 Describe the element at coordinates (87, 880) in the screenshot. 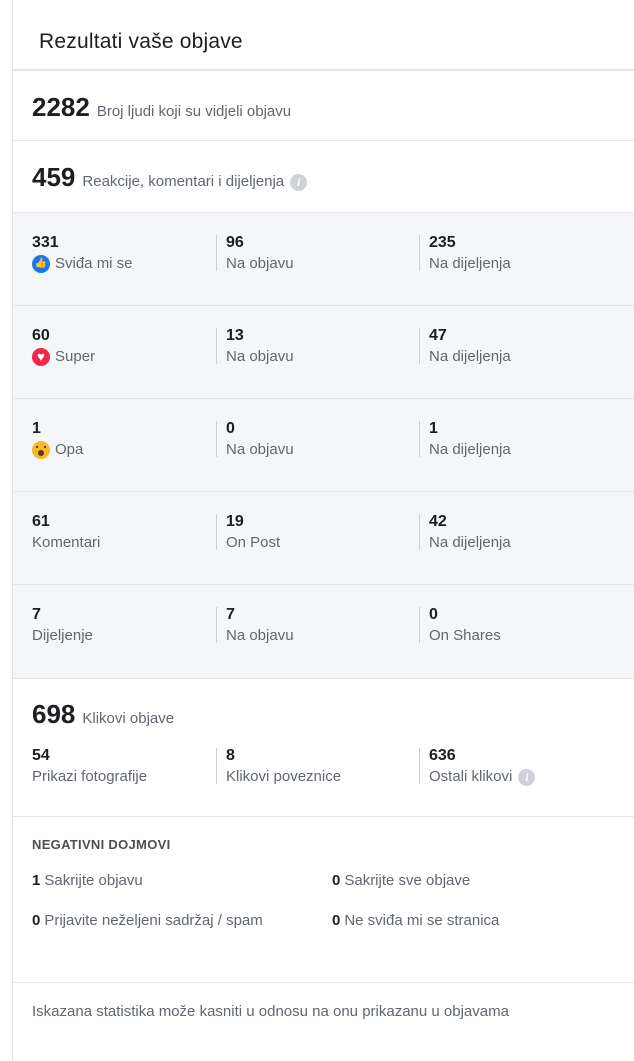

I see `hide-post-item: 1 Sakrijte objavu` at that location.